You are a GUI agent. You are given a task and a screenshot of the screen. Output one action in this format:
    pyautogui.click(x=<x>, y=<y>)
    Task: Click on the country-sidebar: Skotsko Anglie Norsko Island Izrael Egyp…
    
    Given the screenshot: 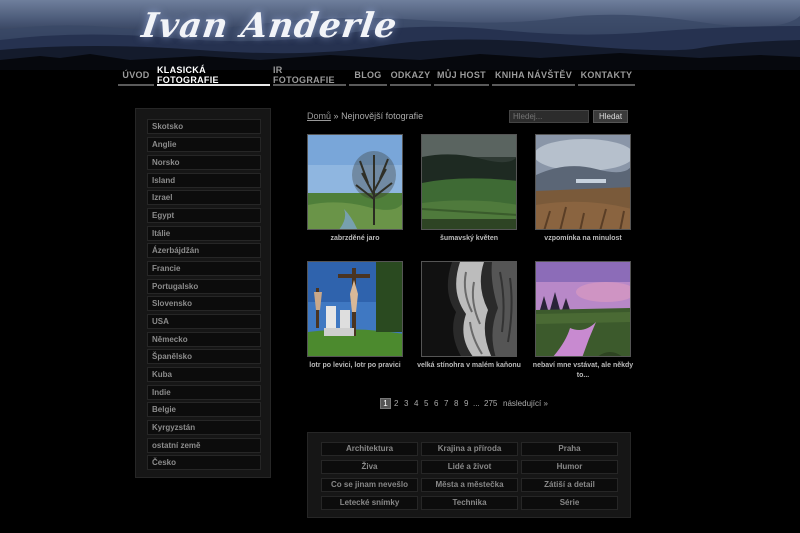 What is the action you would take?
    pyautogui.click(x=203, y=293)
    